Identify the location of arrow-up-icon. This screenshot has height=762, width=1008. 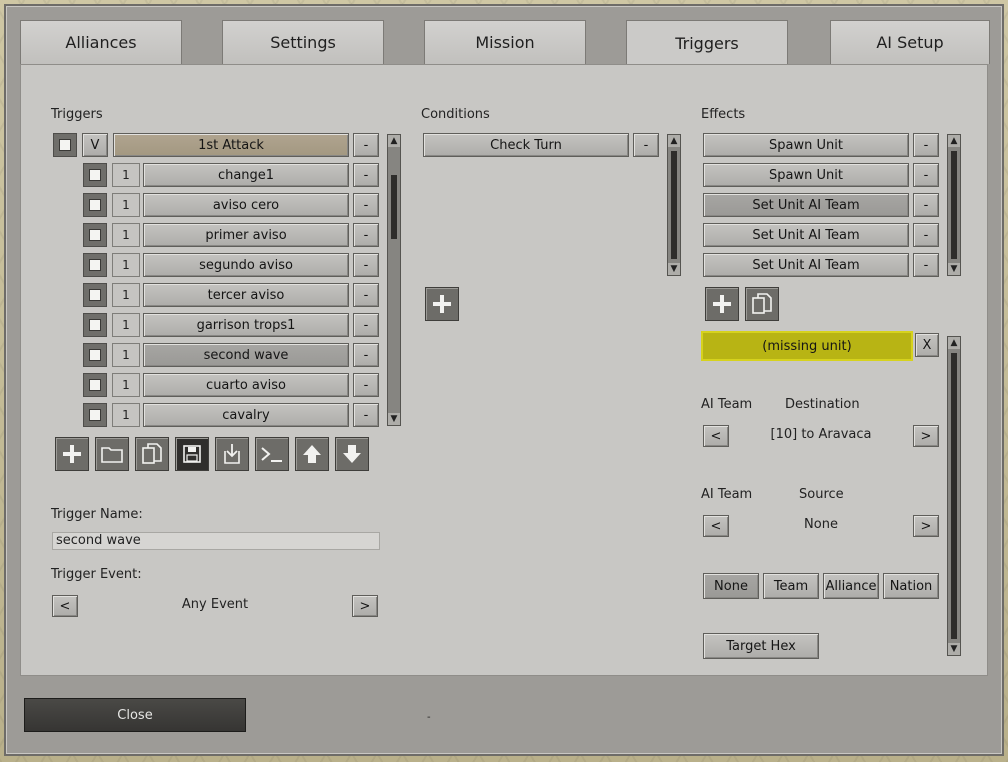
(312, 454).